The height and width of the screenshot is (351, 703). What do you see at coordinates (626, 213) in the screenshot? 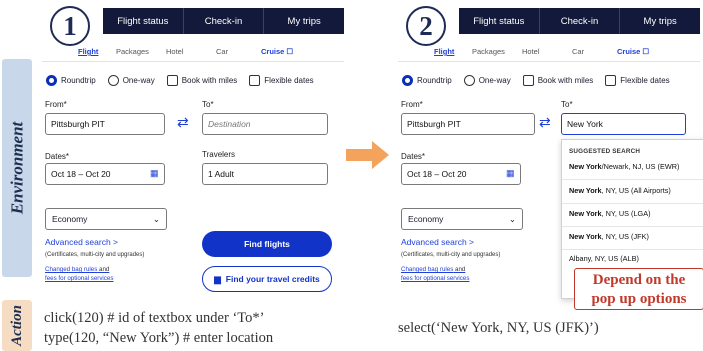
I see `suggestion-rest: , NY, US (LGA)` at bounding box center [626, 213].